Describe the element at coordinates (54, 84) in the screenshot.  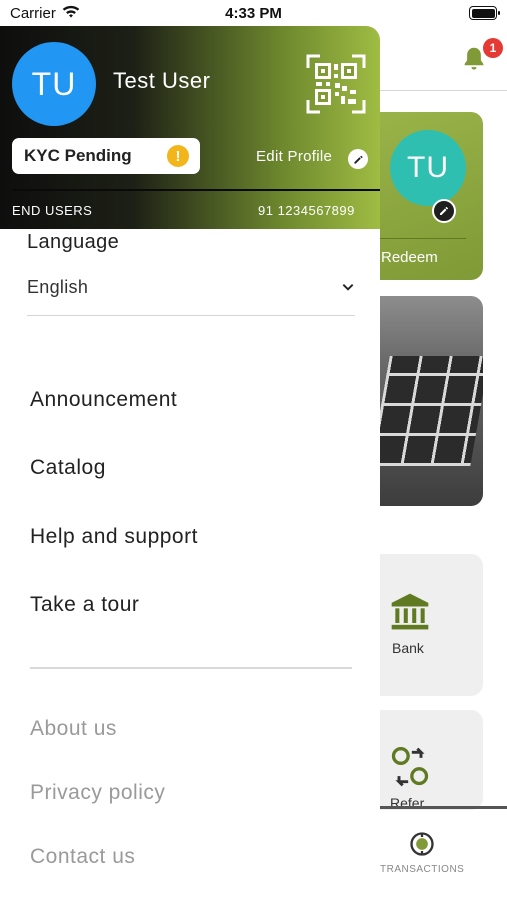
I see `avatar: TU` at that location.